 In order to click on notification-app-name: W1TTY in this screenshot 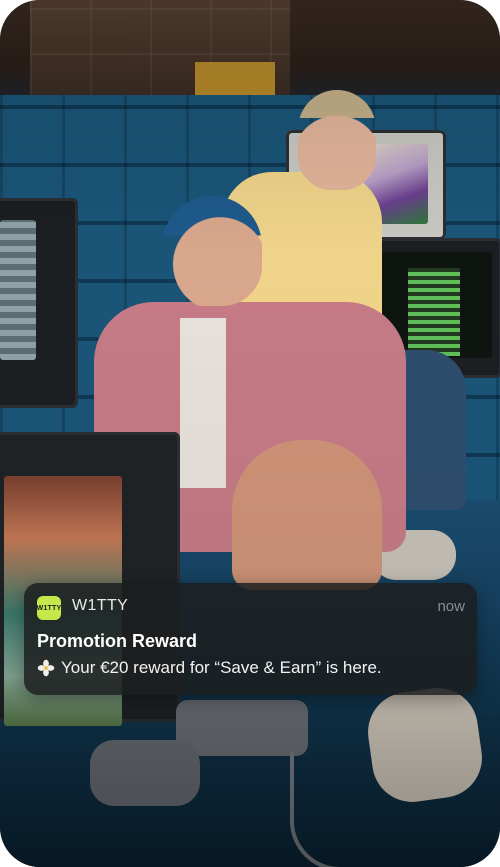, I will do `click(100, 605)`.